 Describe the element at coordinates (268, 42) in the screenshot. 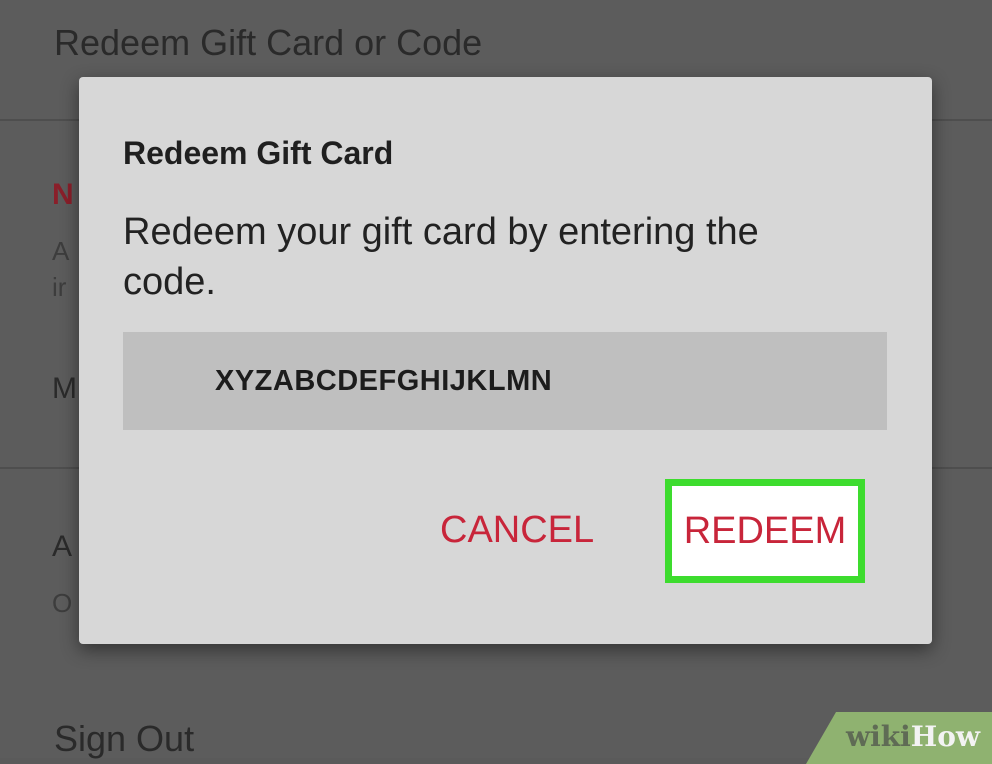

I see `screen-title: Redeem Gift Card or Code` at that location.